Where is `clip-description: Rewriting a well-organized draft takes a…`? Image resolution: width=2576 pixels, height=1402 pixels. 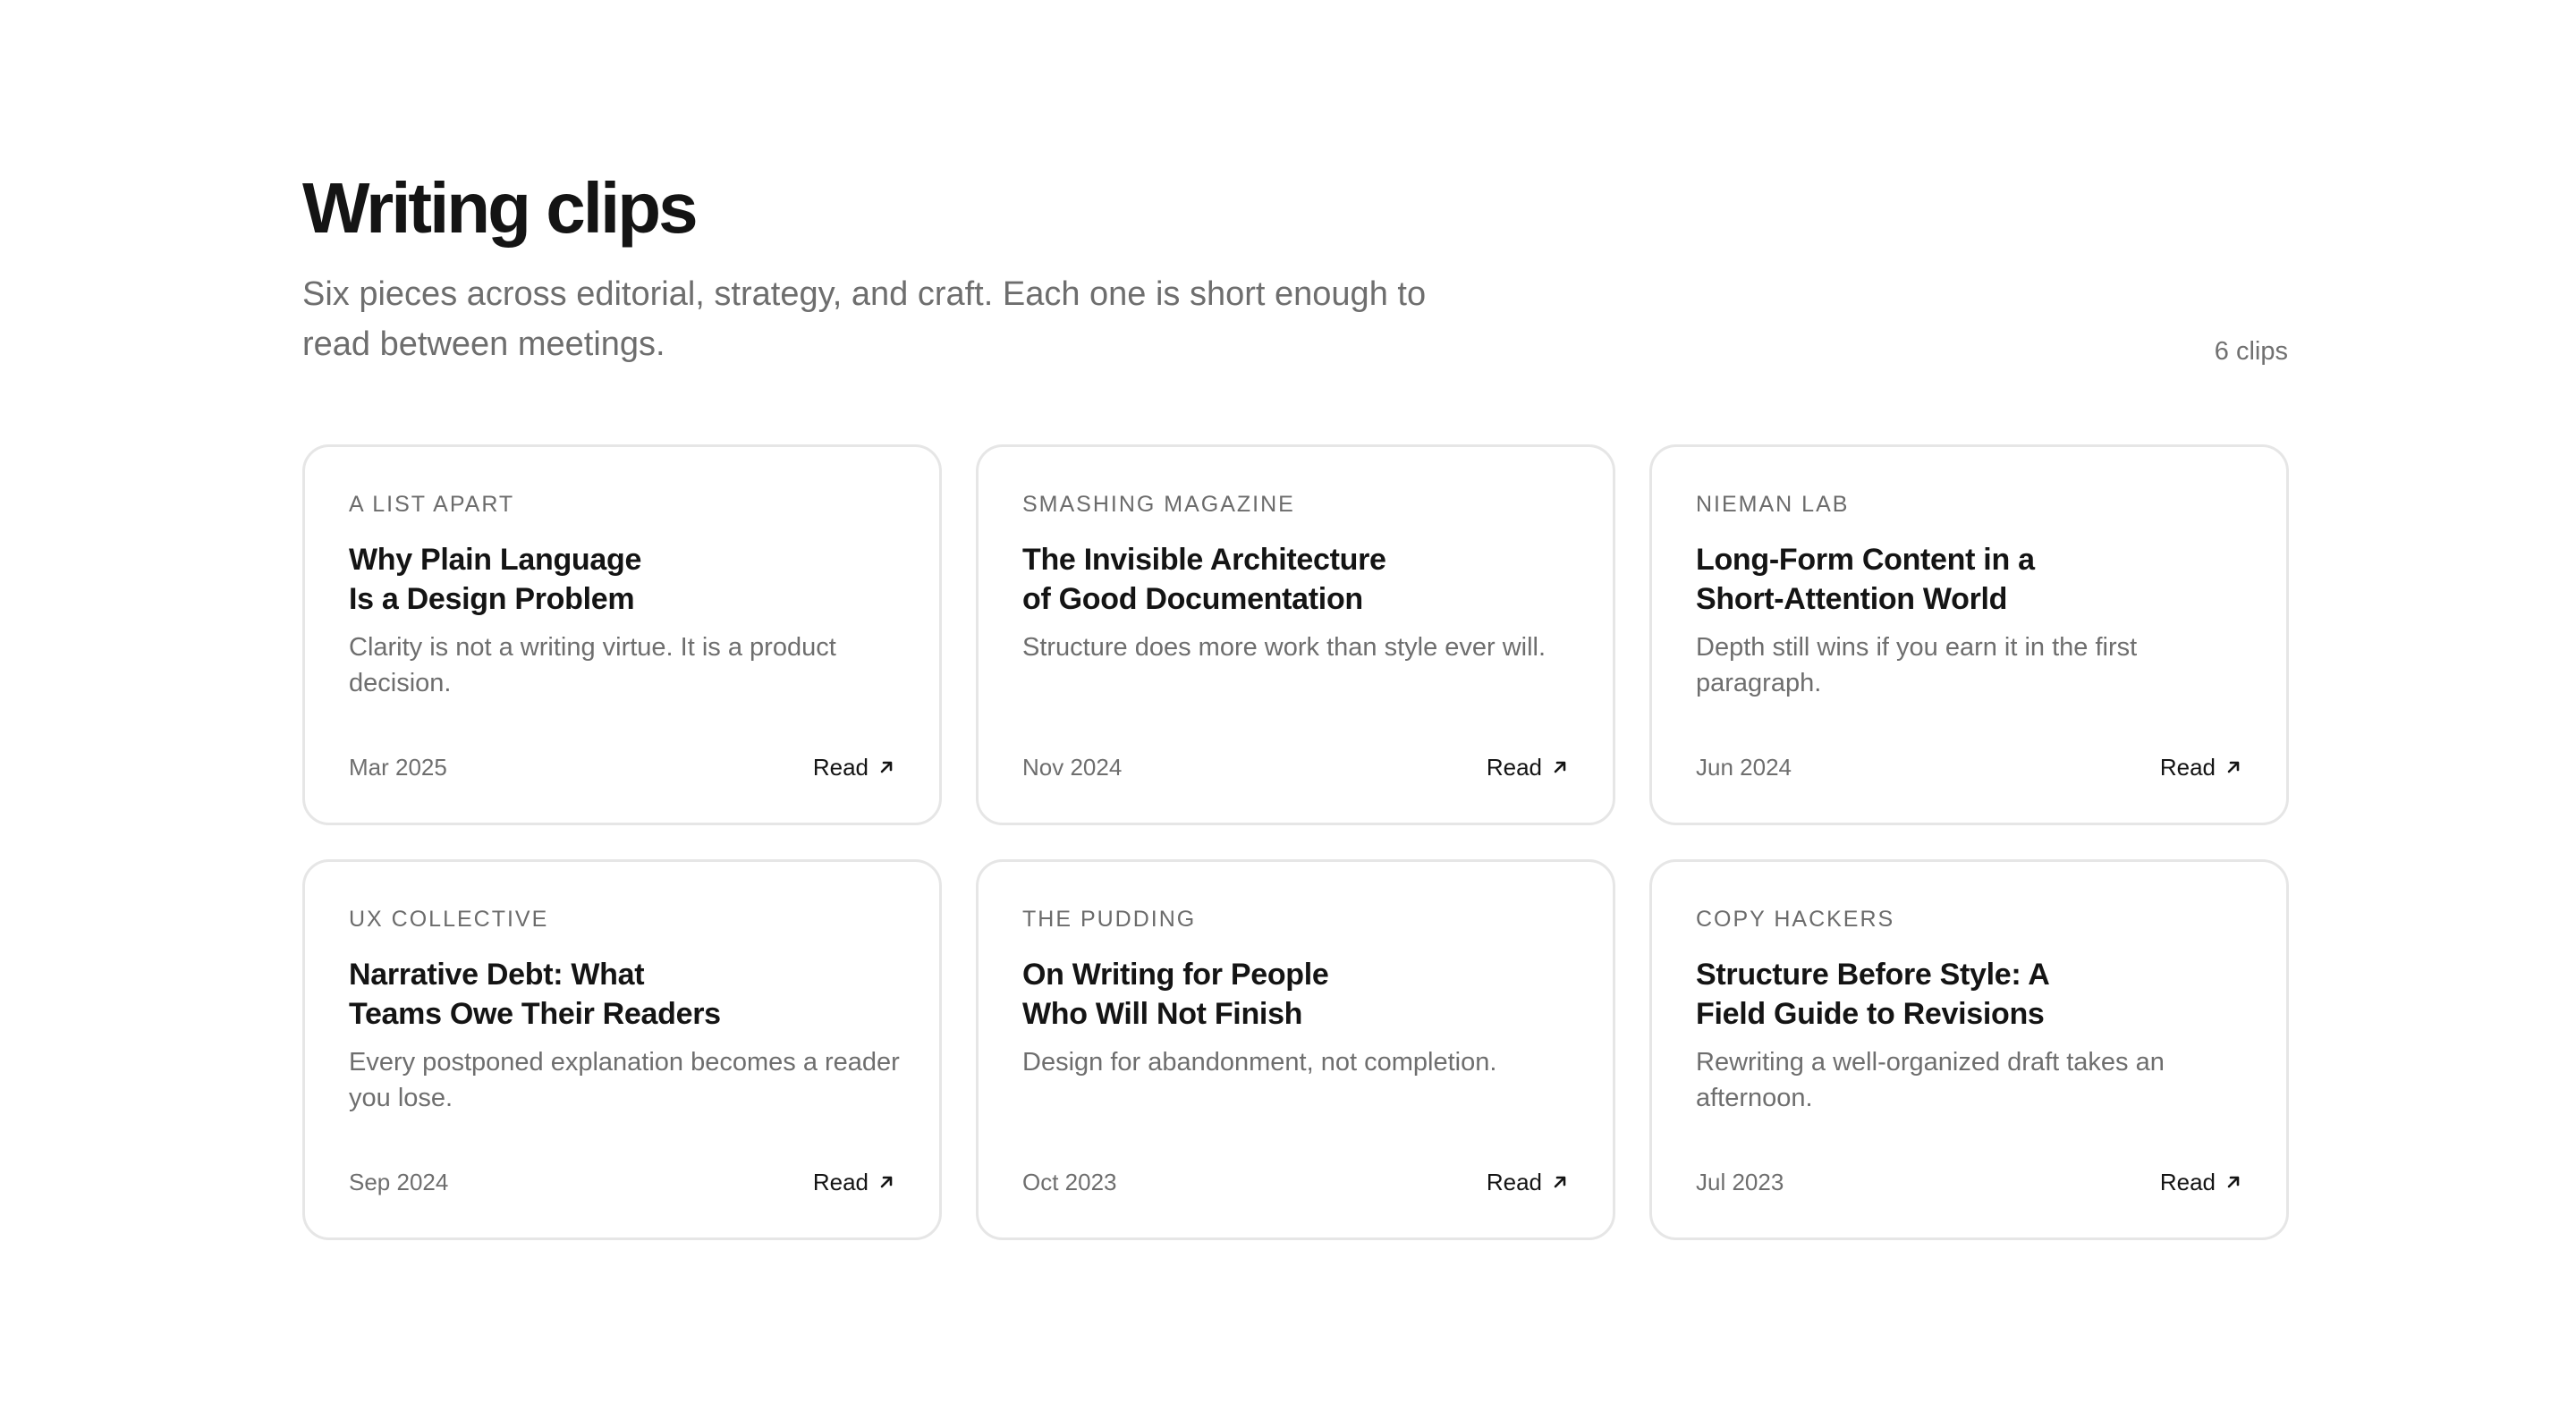
clip-description: Rewriting a well-organized draft takes a… is located at coordinates (1930, 1080).